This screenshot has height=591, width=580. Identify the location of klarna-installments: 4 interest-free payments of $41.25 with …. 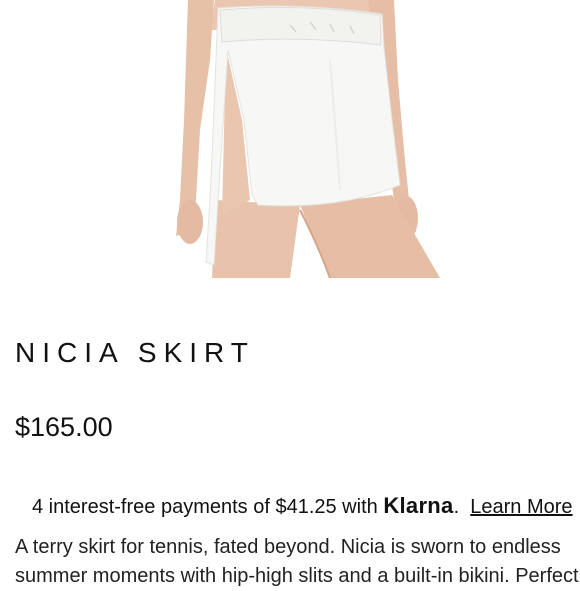
(302, 506).